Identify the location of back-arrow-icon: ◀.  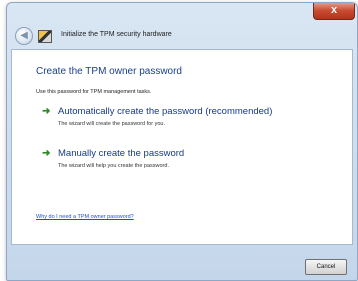
(24, 35).